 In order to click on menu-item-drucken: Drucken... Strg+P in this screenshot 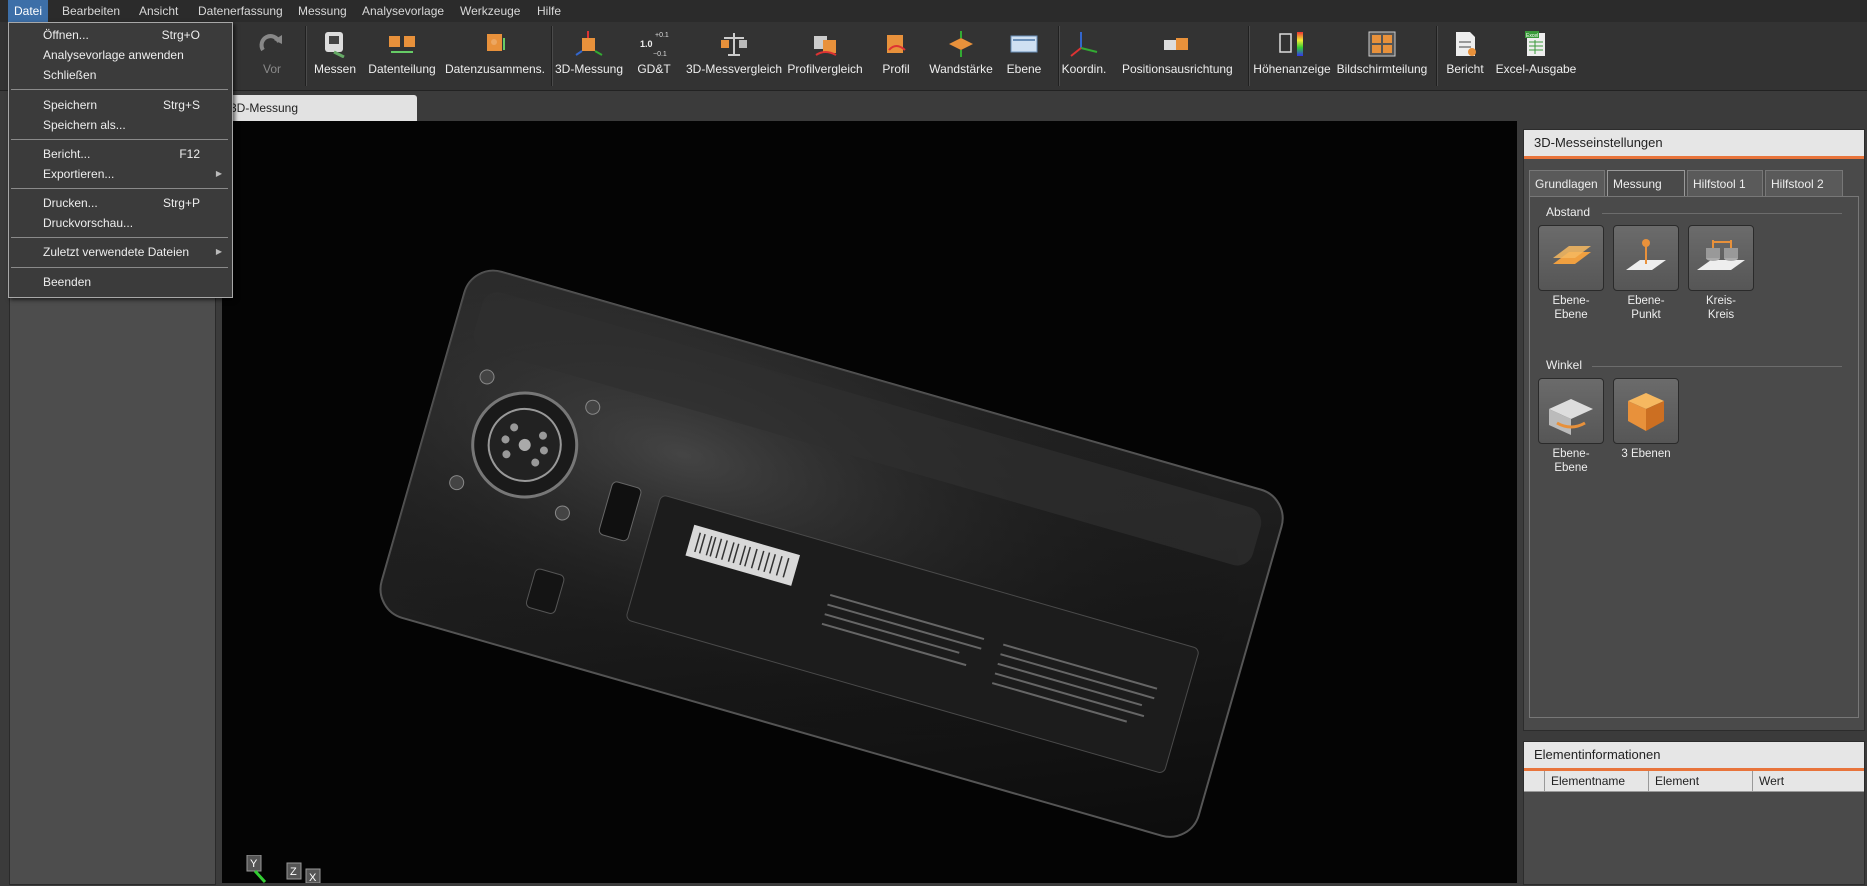, I will do `click(119, 203)`.